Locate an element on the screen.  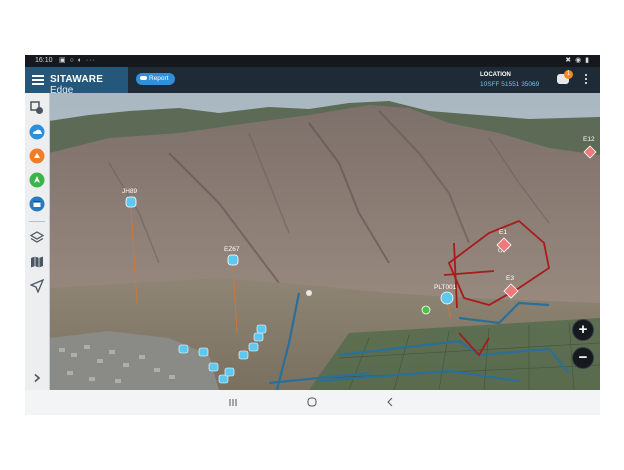
status-system-icons: ✖ ◉ ▮ is located at coordinates (577, 60).